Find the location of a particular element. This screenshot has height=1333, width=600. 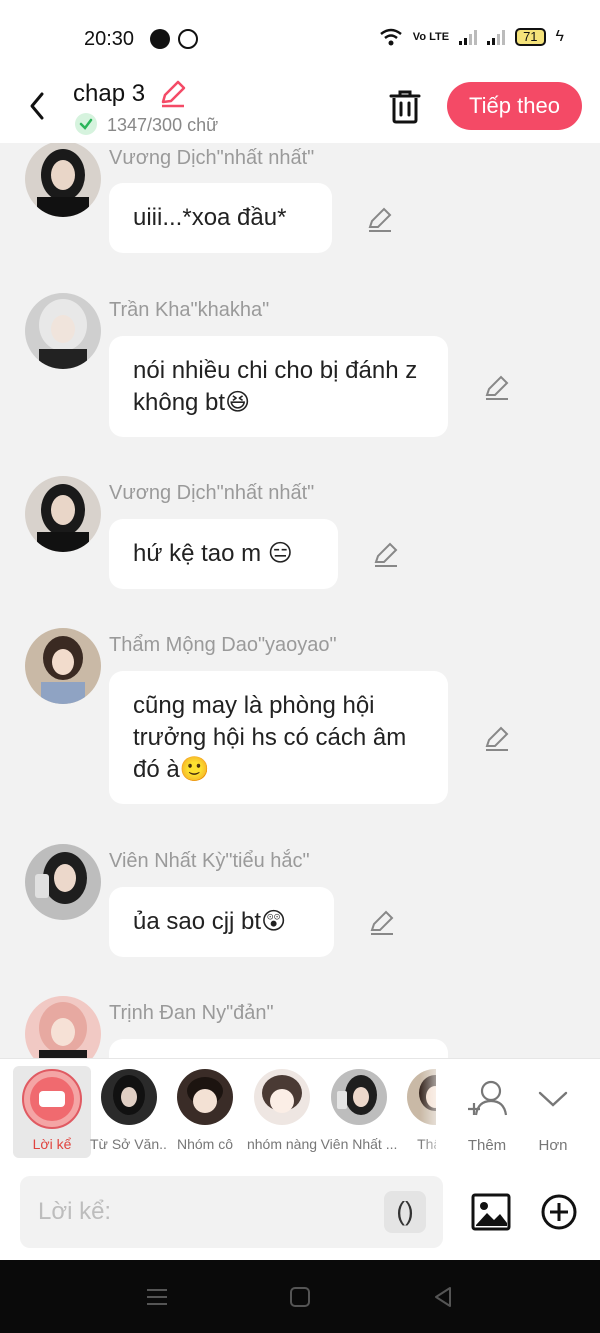

delete-button is located at coordinates (405, 106).